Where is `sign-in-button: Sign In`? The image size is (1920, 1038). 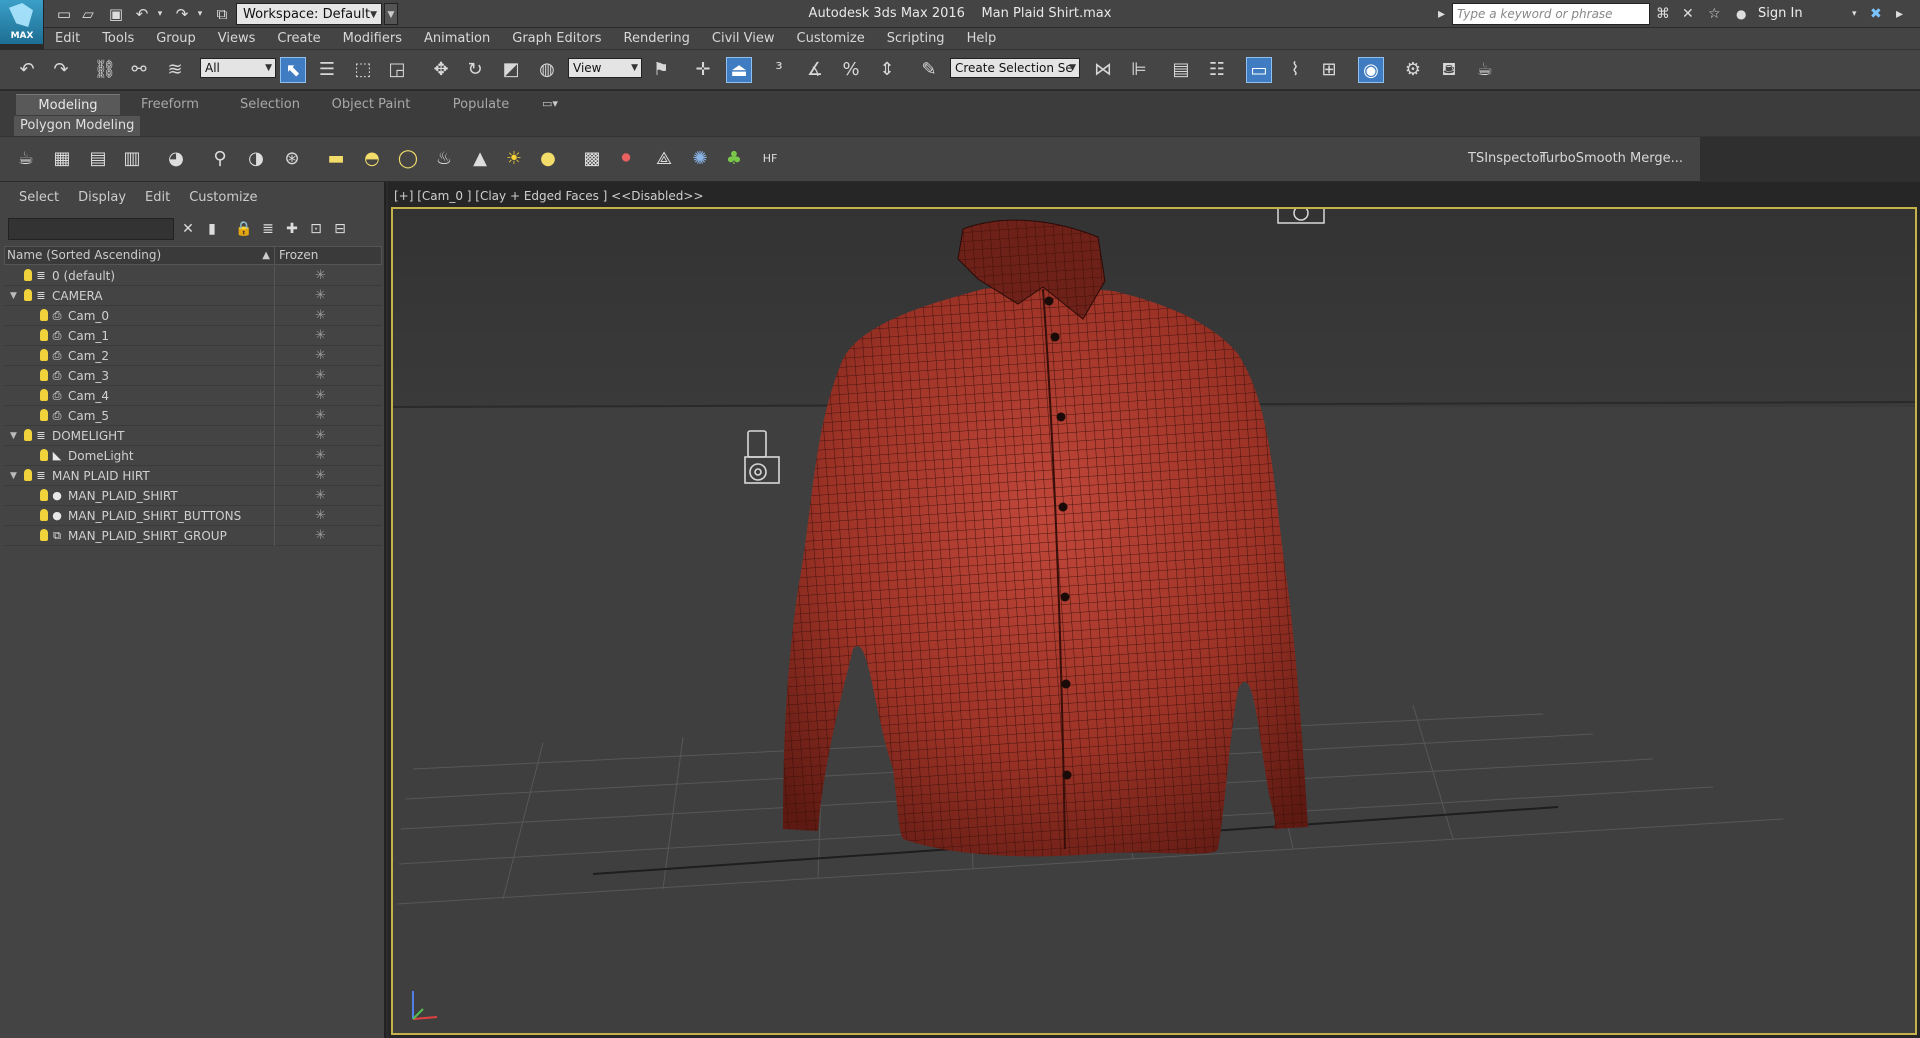
sign-in-button: Sign In is located at coordinates (1780, 14).